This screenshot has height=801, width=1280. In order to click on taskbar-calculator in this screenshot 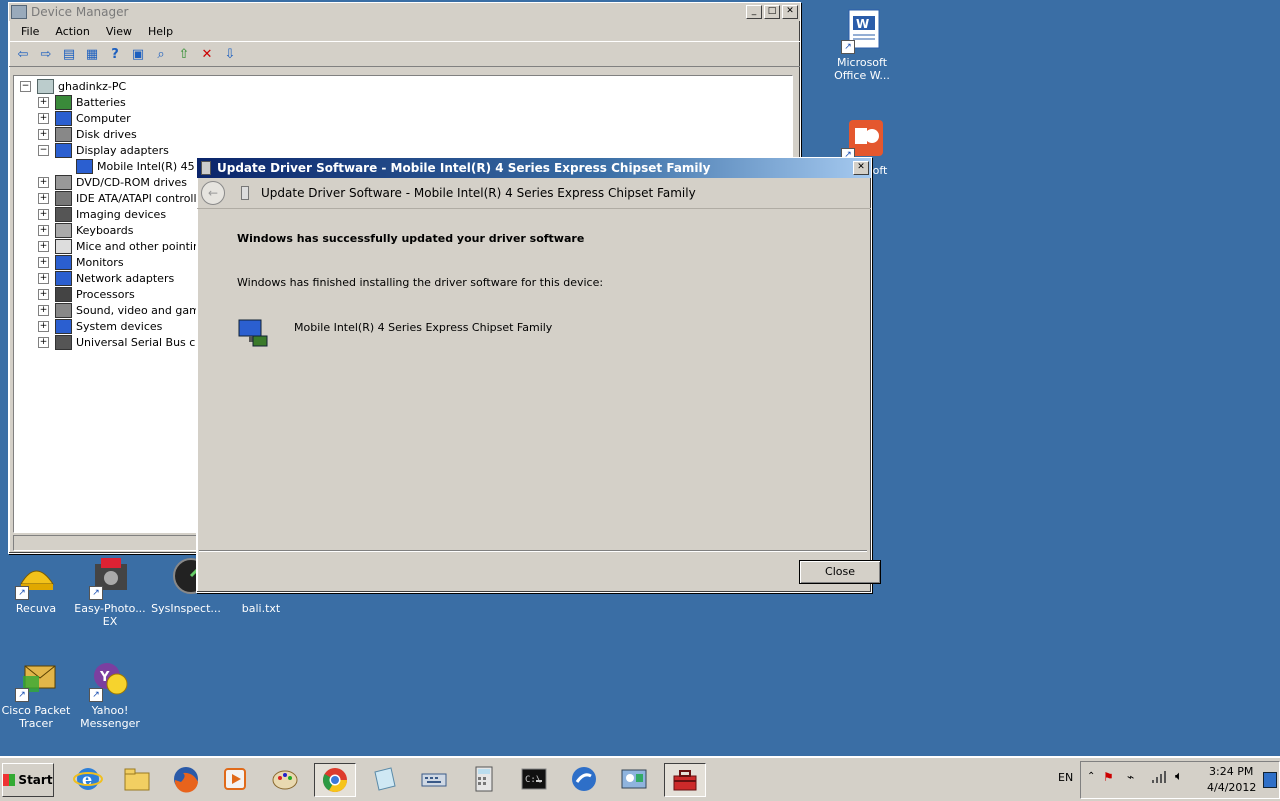, I will do `click(484, 779)`.